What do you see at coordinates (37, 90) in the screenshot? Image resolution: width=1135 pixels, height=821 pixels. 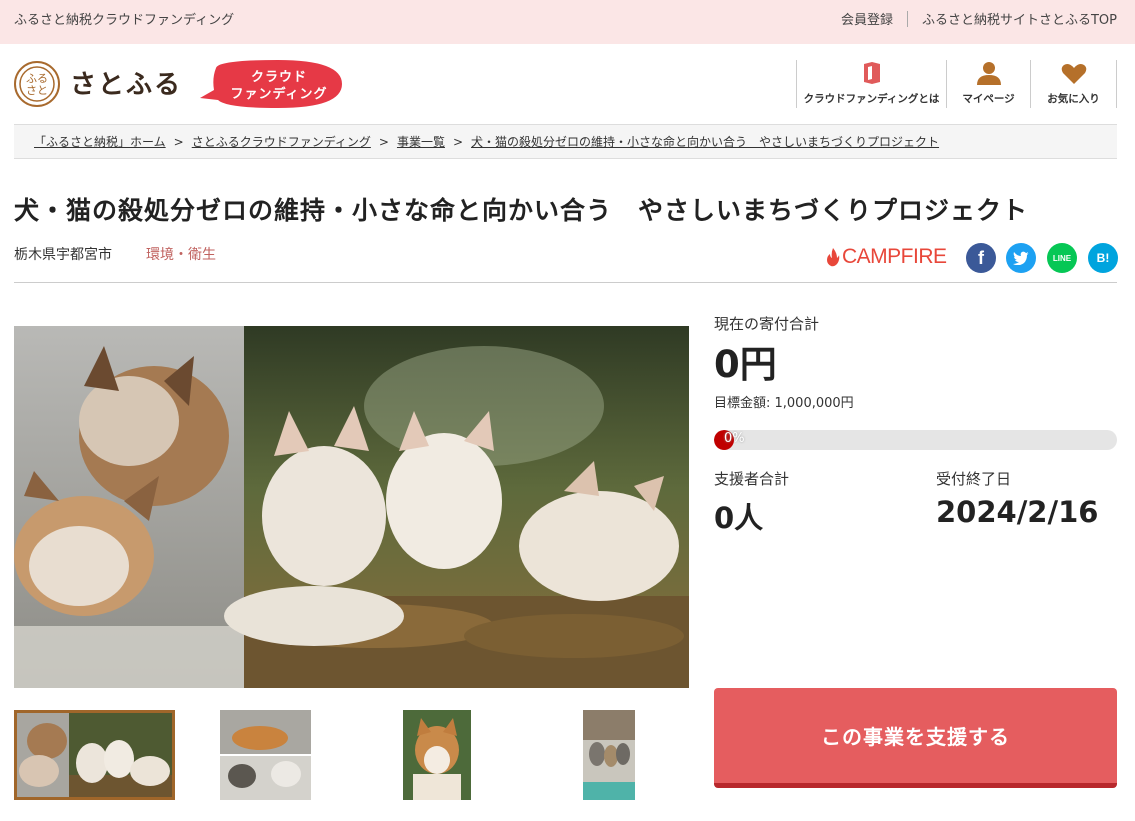 I see `svg-text: さと` at bounding box center [37, 90].